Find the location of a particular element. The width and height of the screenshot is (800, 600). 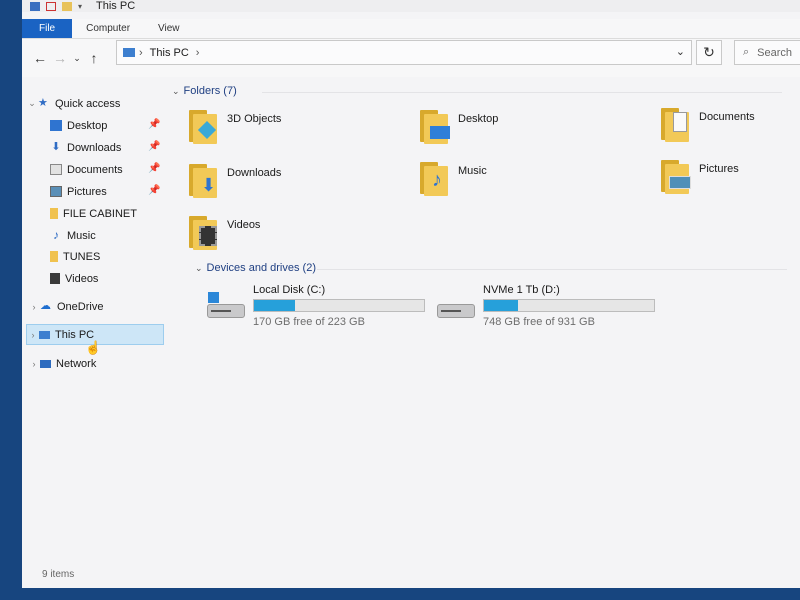

videos-folder-icon is located at coordinates (203, 232).